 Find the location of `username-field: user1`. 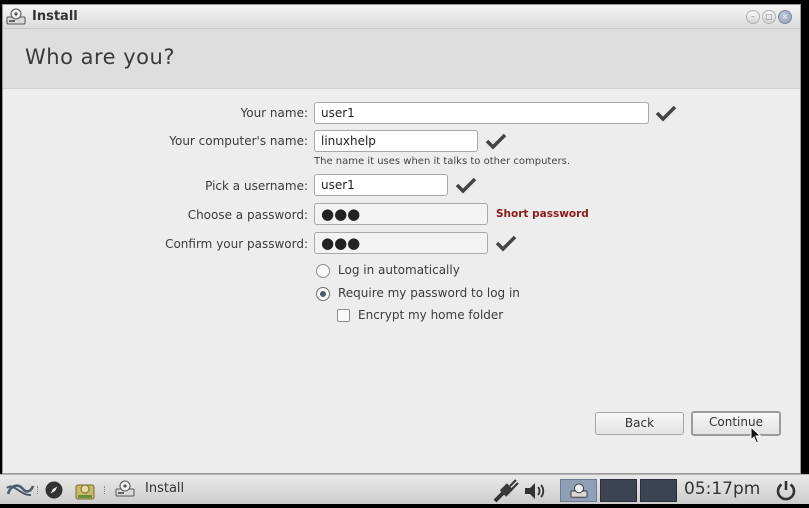

username-field: user1 is located at coordinates (381, 185).